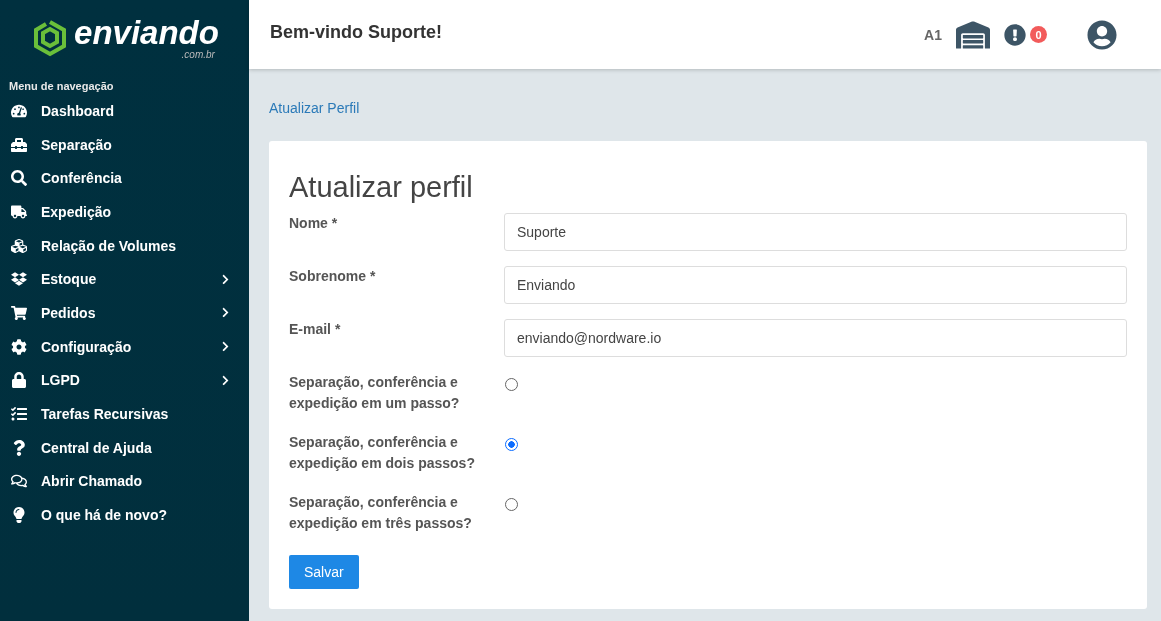  Describe the element at coordinates (124, 178) in the screenshot. I see `sidebar-item: Conferência` at that location.